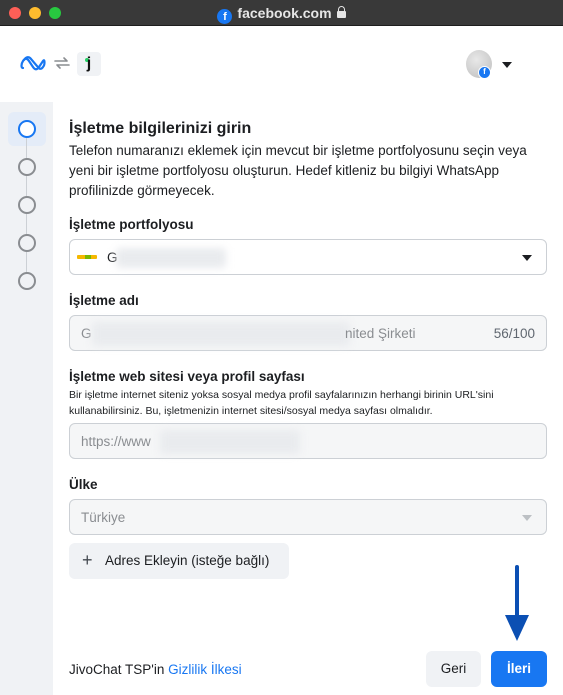 The image size is (563, 695). Describe the element at coordinates (308, 517) in the screenshot. I see `country-select: Türkiye` at that location.